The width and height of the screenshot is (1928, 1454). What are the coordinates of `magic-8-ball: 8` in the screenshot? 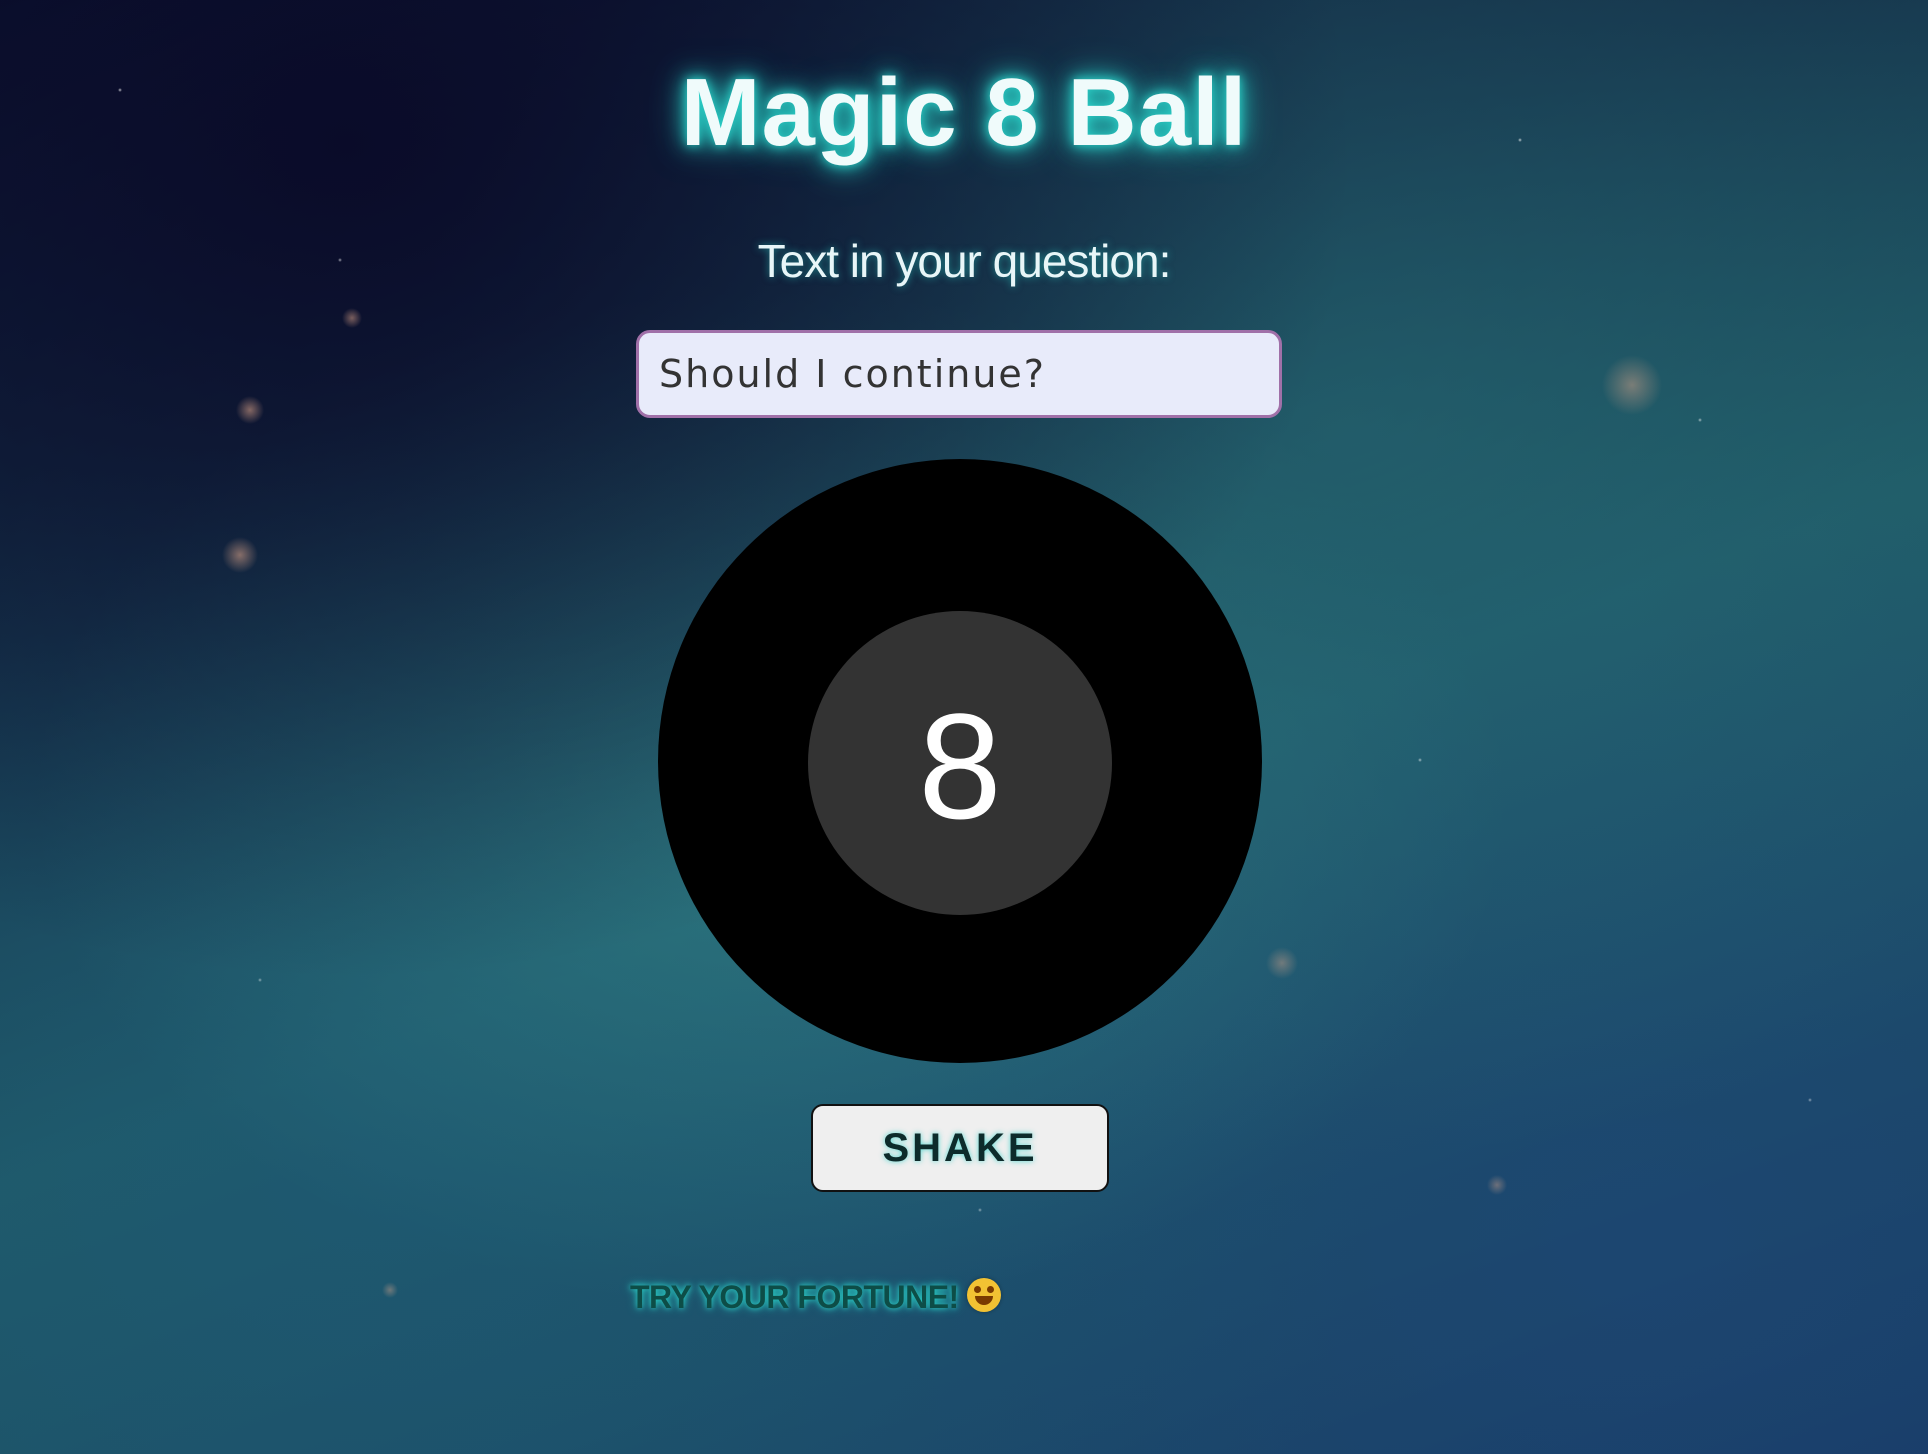 It's located at (960, 761).